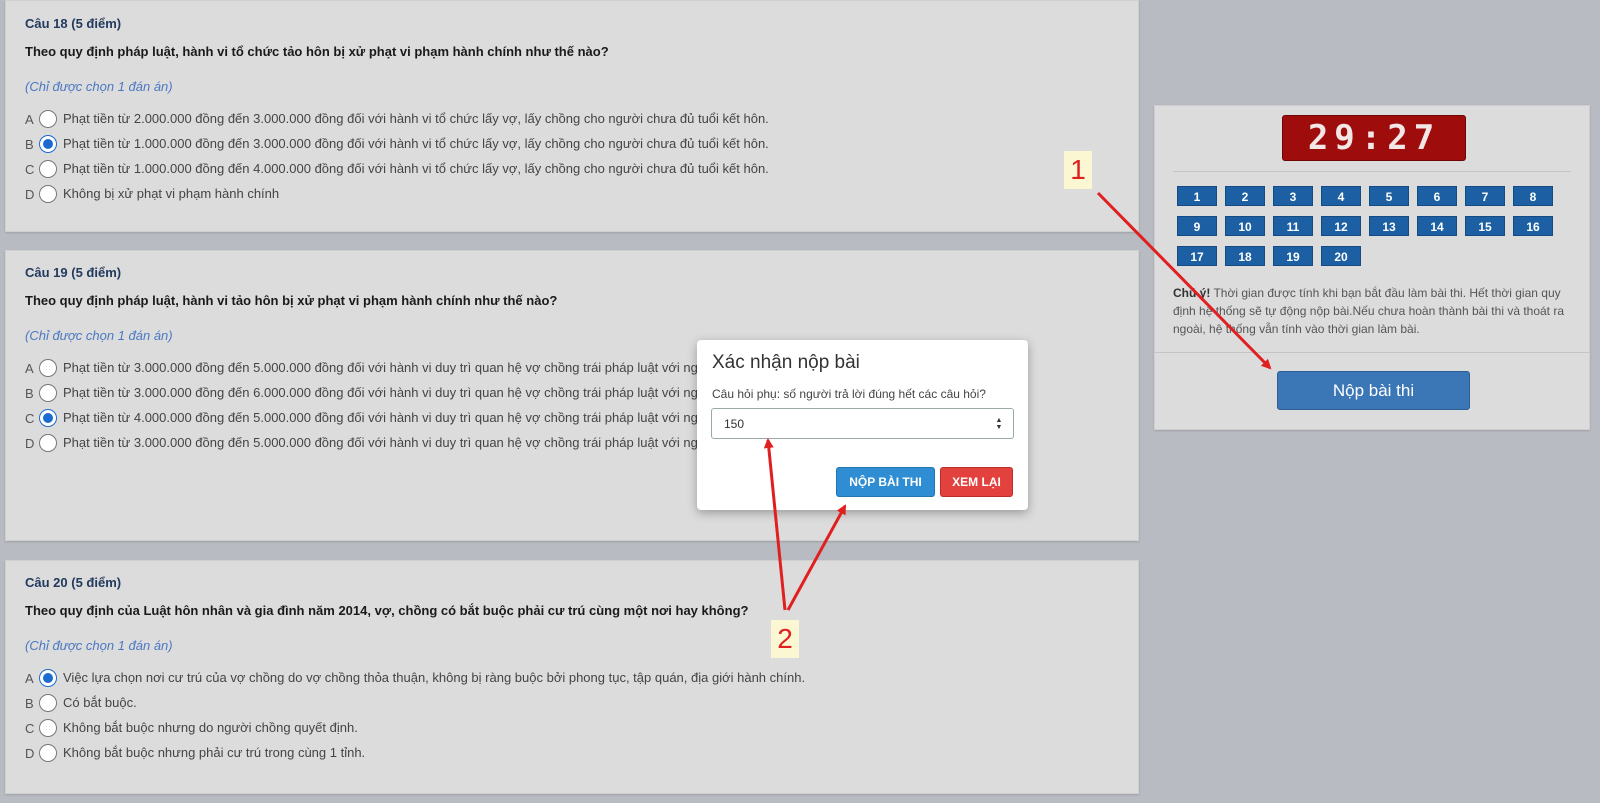 This screenshot has height=803, width=1600. What do you see at coordinates (816, 557) in the screenshot?
I see `arrow-to-modal-submit` at bounding box center [816, 557].